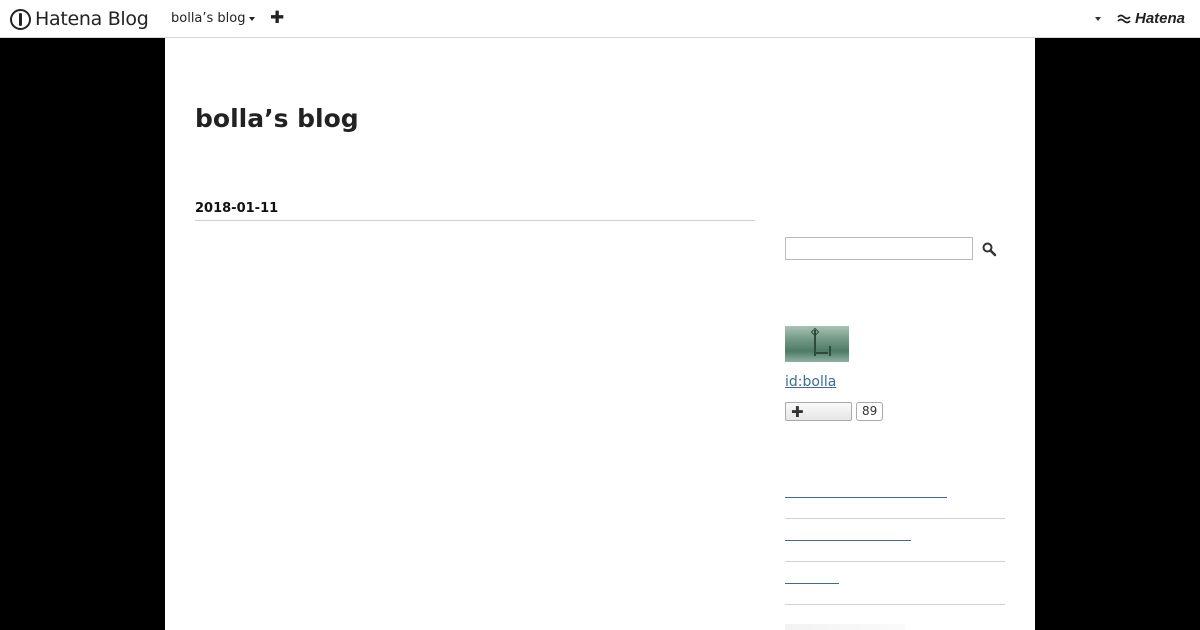  I want to click on hatena-wave-icon, so click(1124, 18).